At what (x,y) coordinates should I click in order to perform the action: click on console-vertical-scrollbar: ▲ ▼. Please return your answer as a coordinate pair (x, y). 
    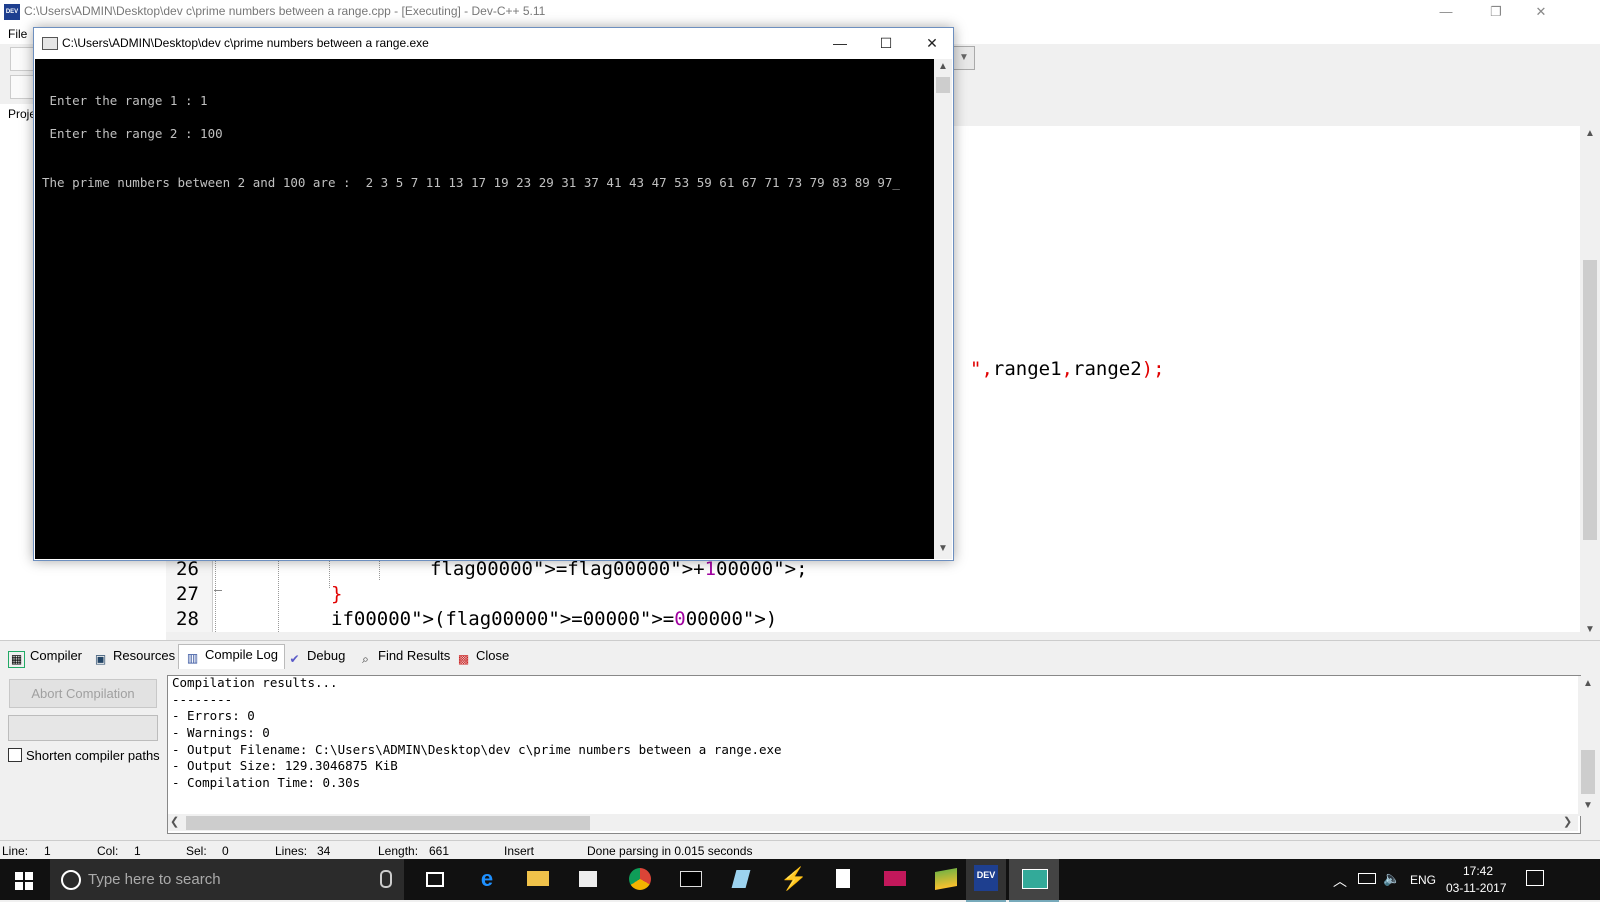
    Looking at the image, I should click on (943, 309).